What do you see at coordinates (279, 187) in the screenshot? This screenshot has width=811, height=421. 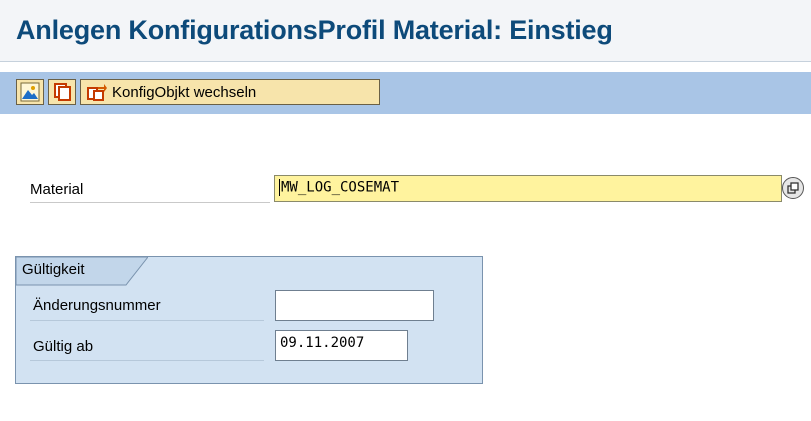 I see `text-cursor` at bounding box center [279, 187].